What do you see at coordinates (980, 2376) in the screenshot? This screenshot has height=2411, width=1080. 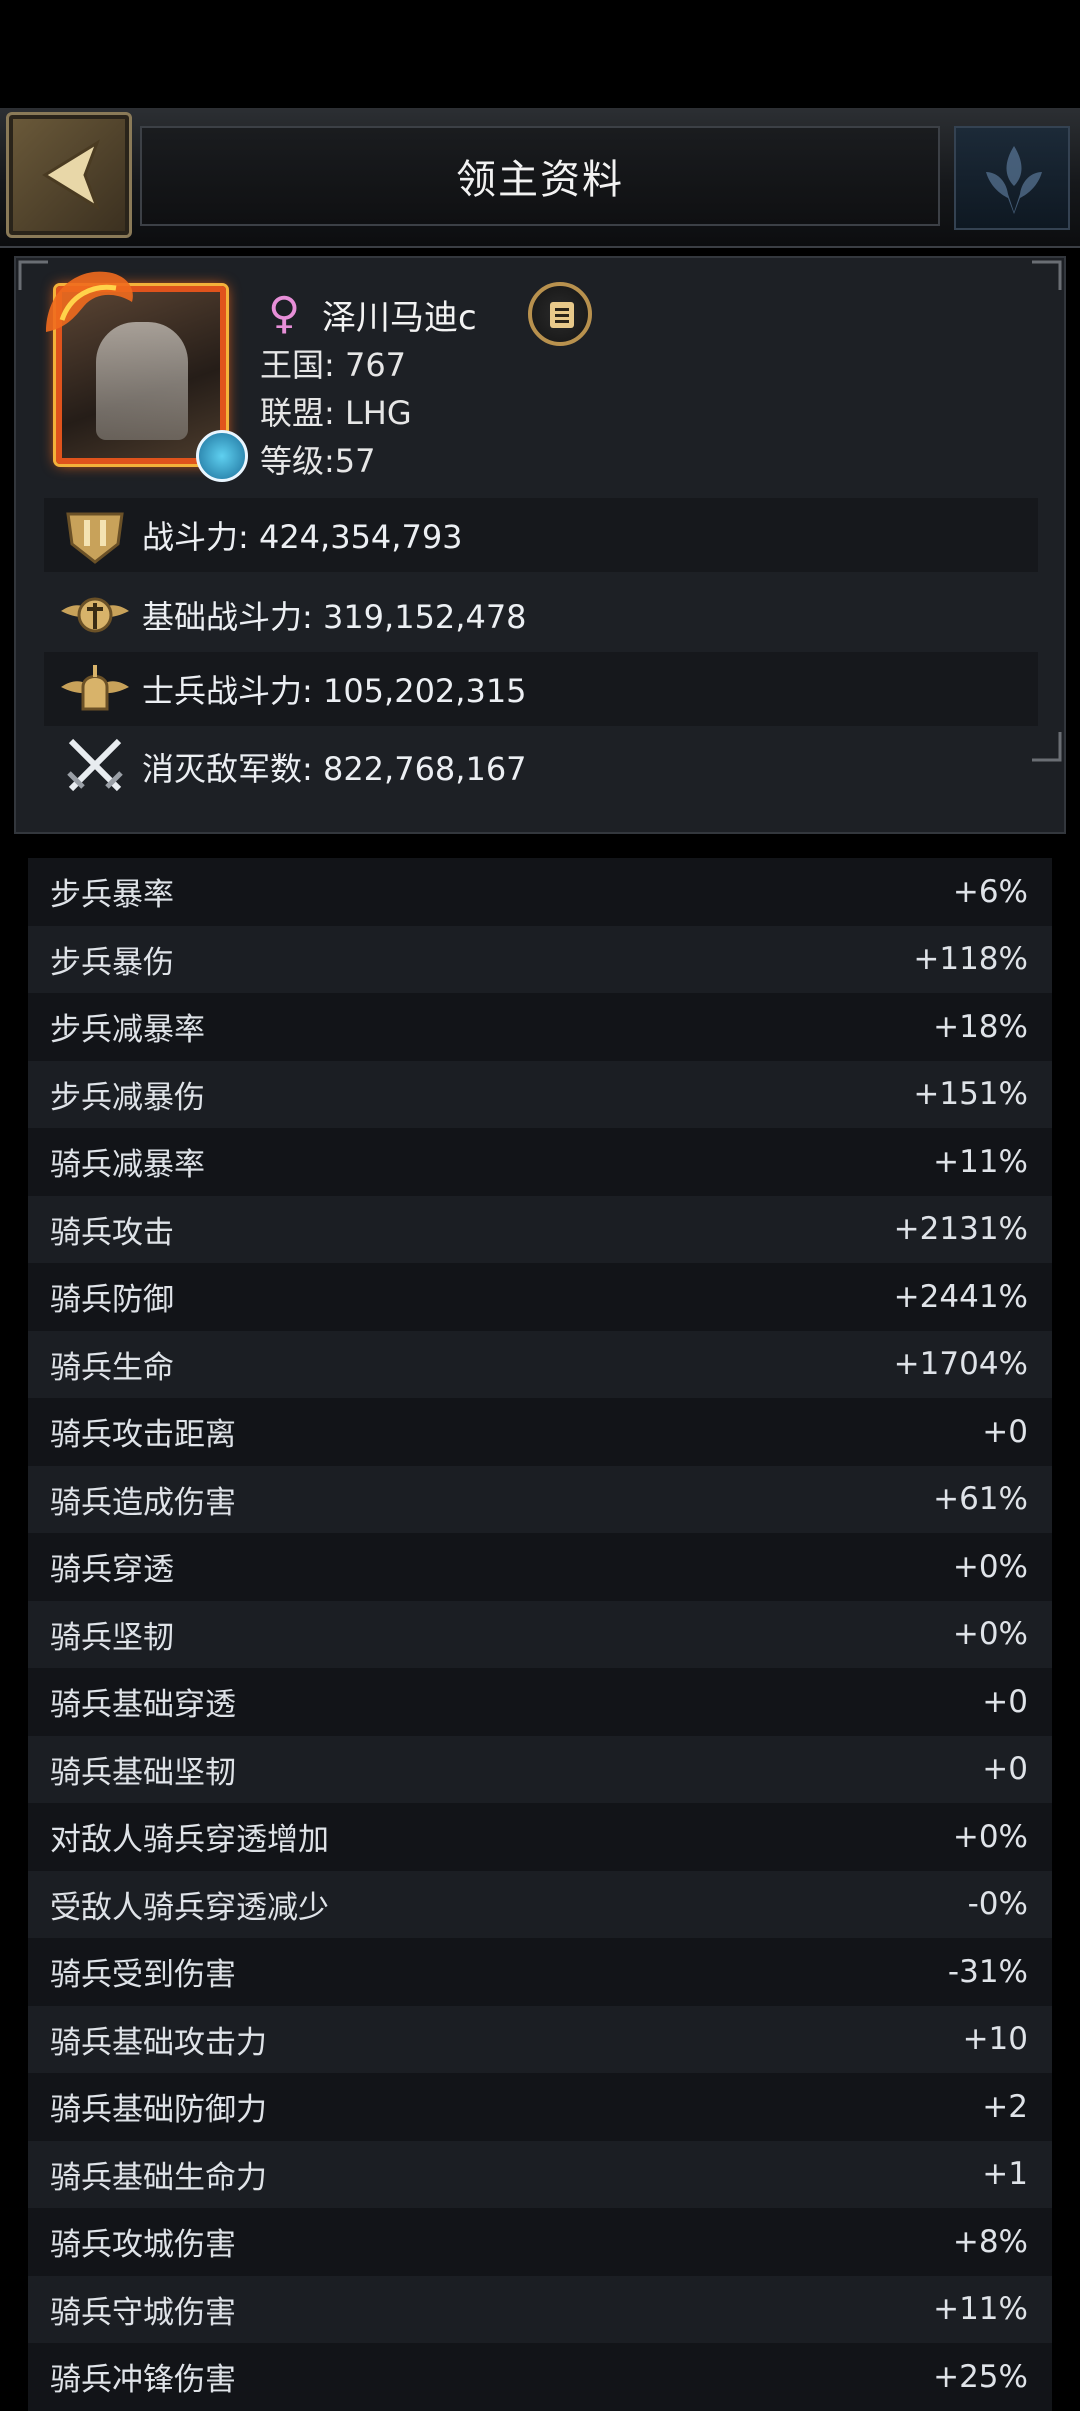 I see `attribute-value: +25%` at bounding box center [980, 2376].